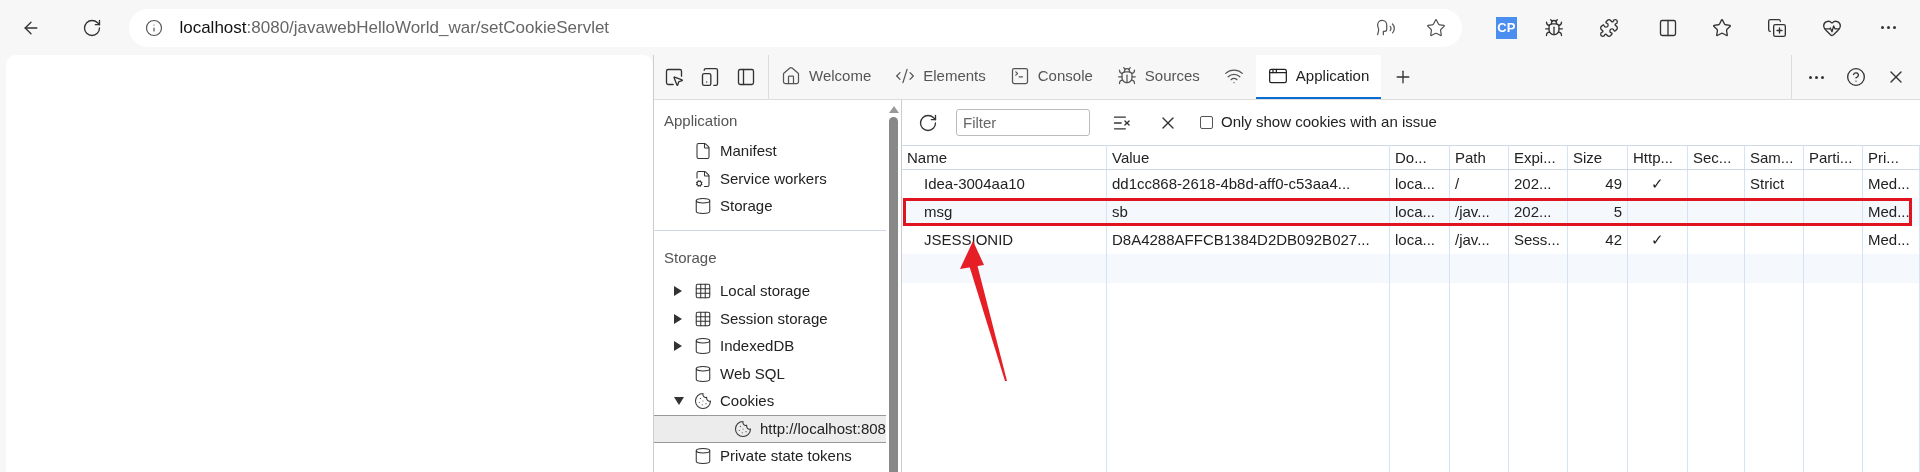 The height and width of the screenshot is (472, 1920). What do you see at coordinates (1051, 77) in the screenshot?
I see `devtools-tab: Console` at bounding box center [1051, 77].